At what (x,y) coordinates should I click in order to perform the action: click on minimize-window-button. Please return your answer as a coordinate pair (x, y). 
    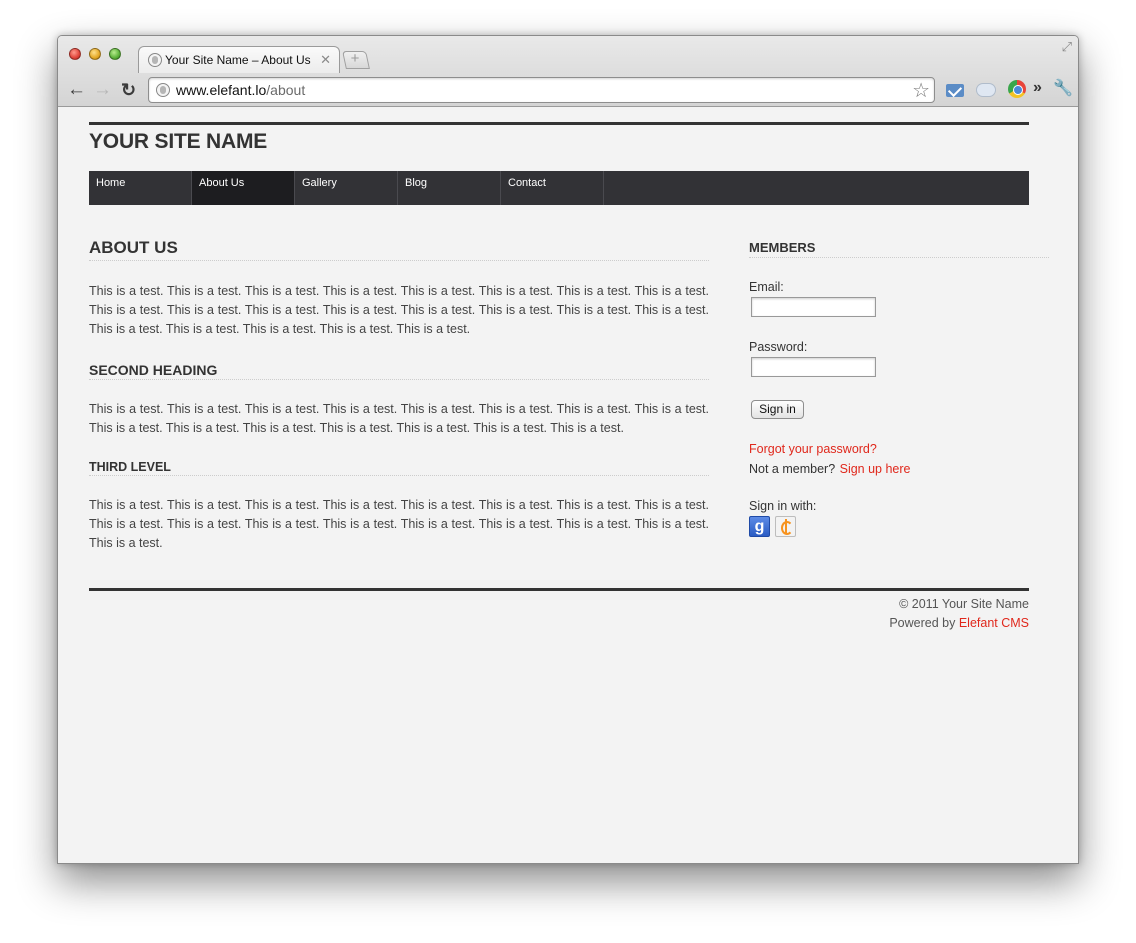
    Looking at the image, I should click on (95, 54).